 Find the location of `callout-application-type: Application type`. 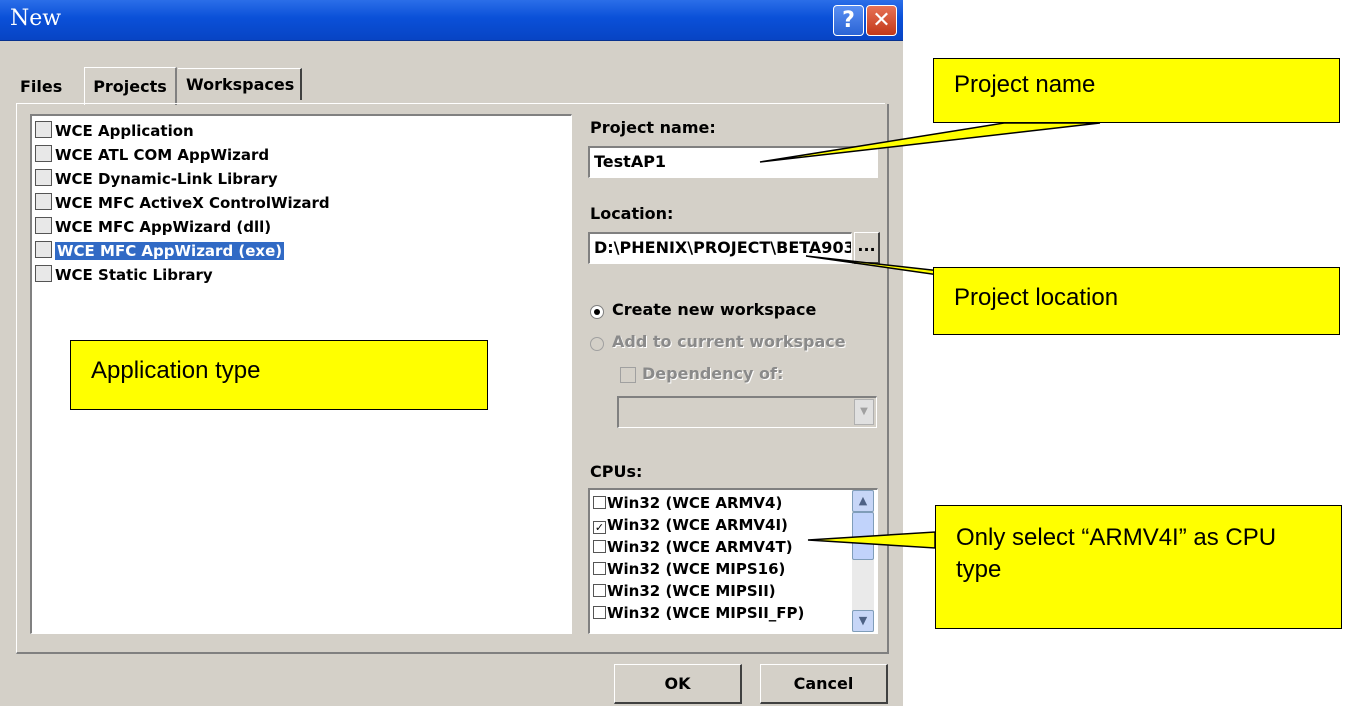

callout-application-type: Application type is located at coordinates (279, 375).